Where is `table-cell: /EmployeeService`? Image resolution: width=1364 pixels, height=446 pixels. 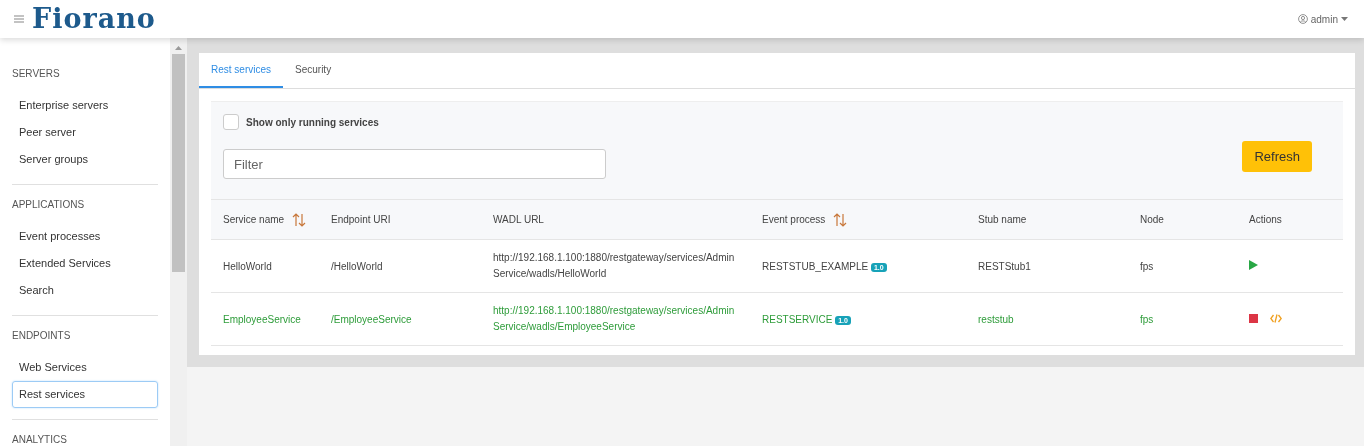
table-cell: /EmployeeService is located at coordinates (371, 319).